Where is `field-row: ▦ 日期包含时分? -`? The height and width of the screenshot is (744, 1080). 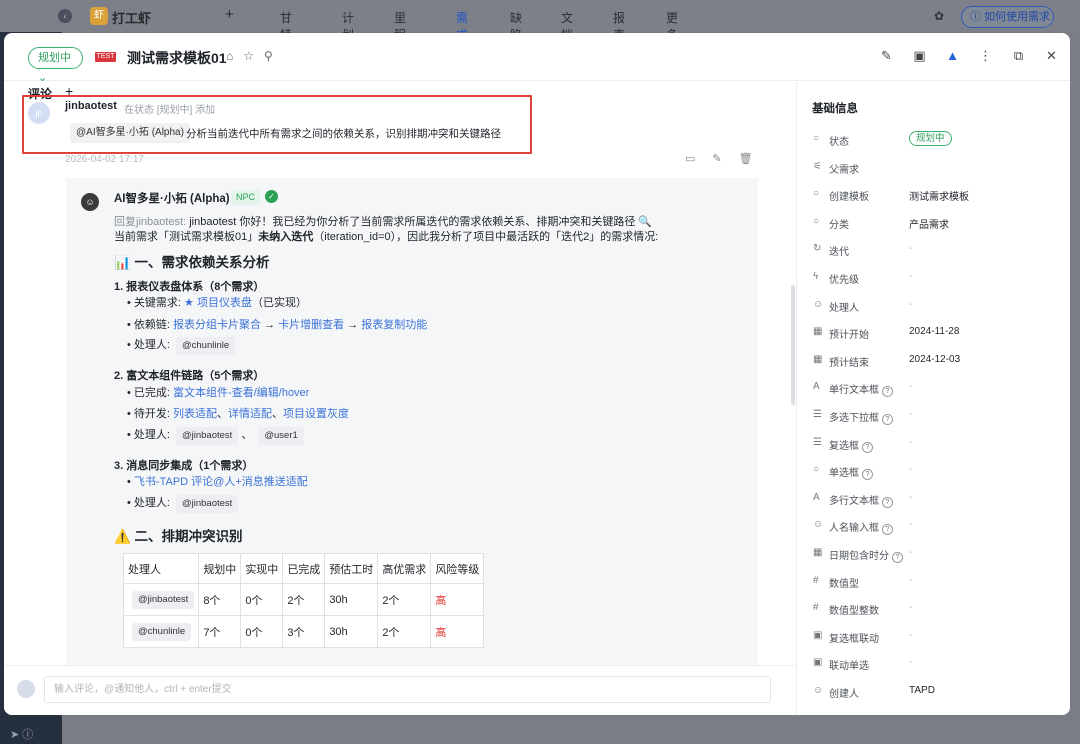 field-row: ▦ 日期包含时分? - is located at coordinates (938, 555).